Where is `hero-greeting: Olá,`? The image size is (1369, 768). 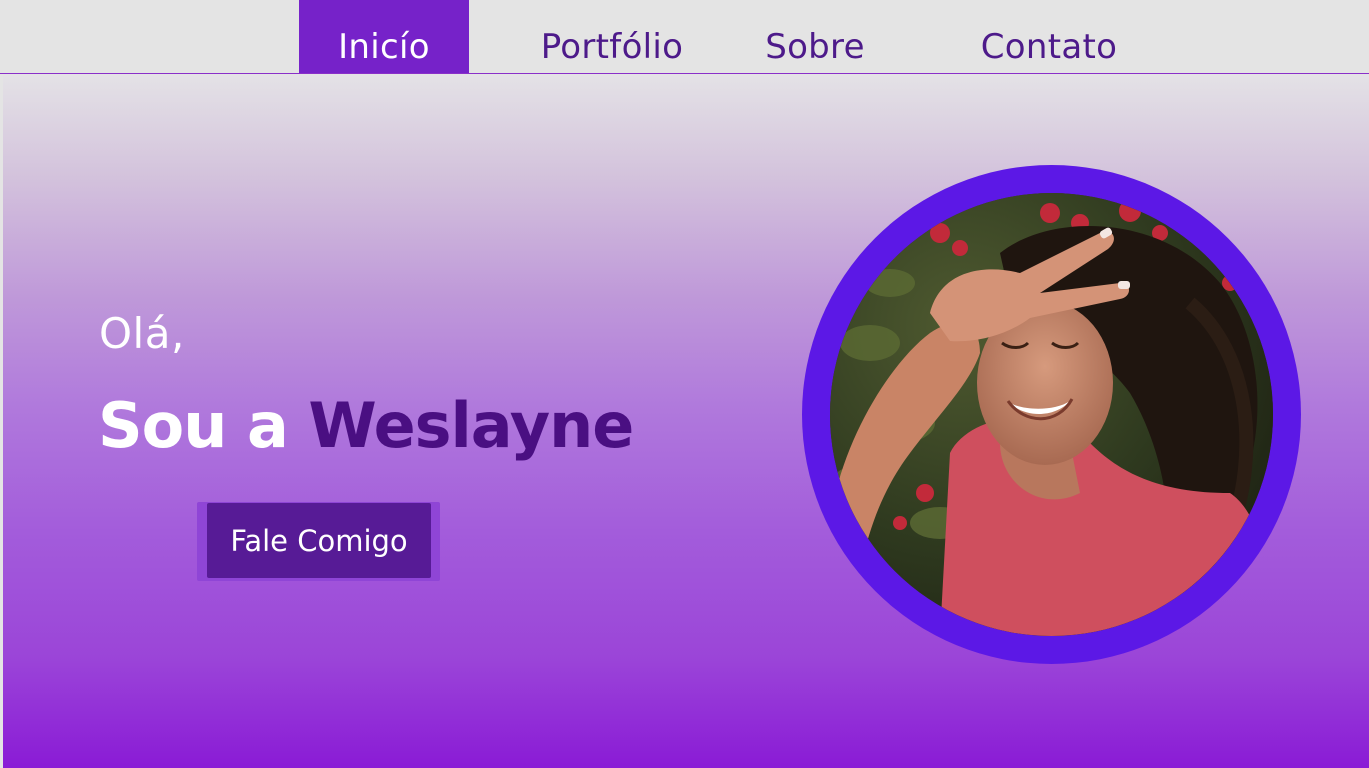 hero-greeting: Olá, is located at coordinates (142, 333).